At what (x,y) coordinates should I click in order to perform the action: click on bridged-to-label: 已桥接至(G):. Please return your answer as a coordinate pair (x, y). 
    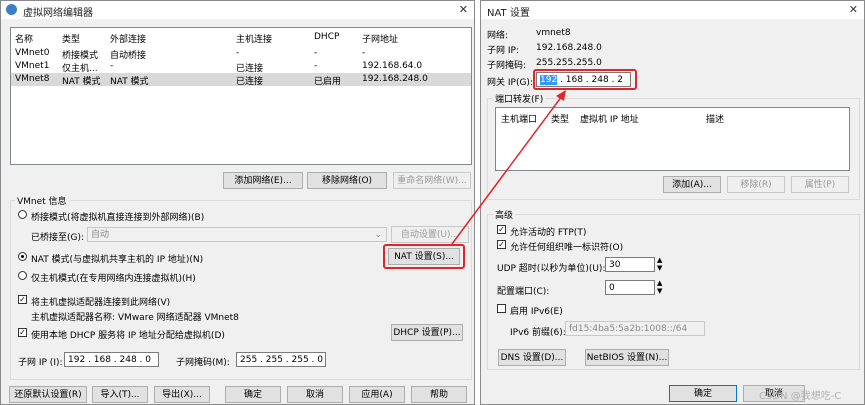
    Looking at the image, I should click on (58, 238).